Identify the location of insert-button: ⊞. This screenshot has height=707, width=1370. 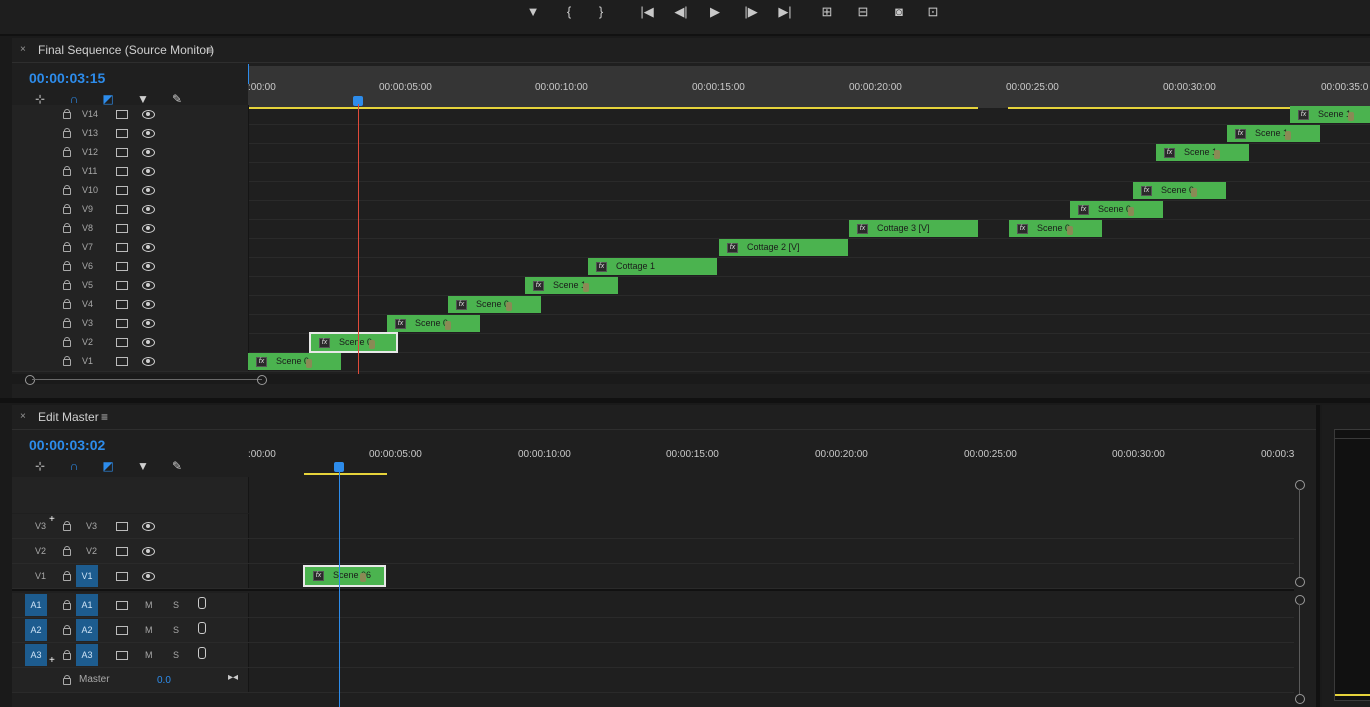
(827, 12).